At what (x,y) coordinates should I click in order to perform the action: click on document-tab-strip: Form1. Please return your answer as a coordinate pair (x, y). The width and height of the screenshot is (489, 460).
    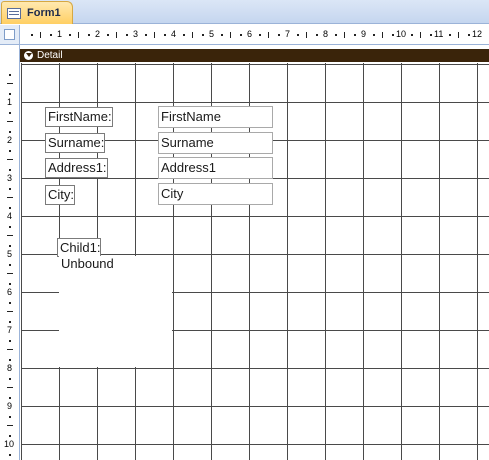
    Looking at the image, I should click on (244, 12).